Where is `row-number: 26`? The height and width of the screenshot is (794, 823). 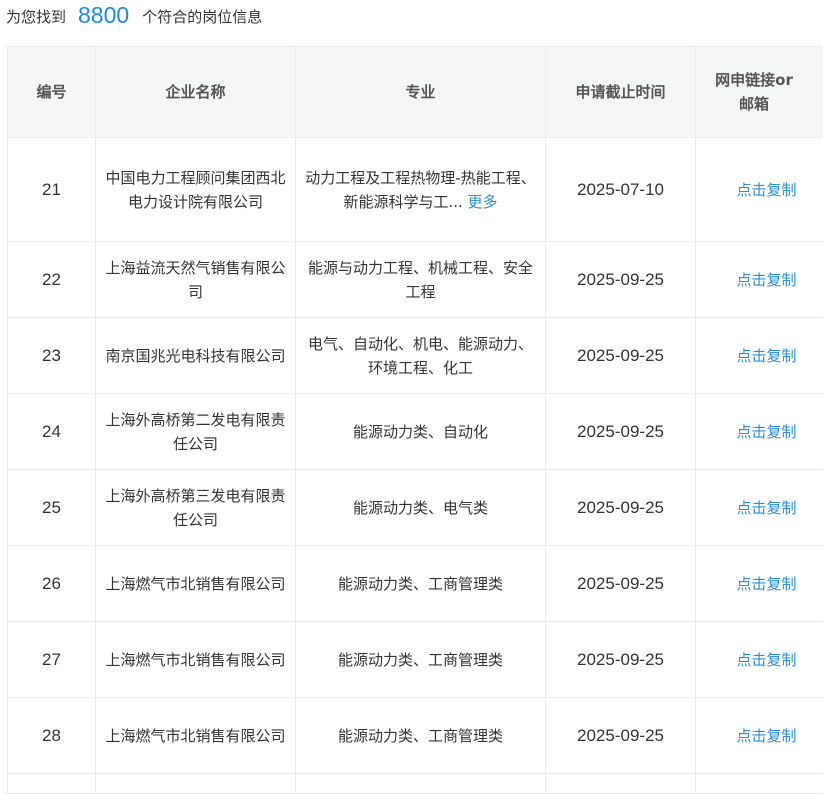
row-number: 26 is located at coordinates (52, 584).